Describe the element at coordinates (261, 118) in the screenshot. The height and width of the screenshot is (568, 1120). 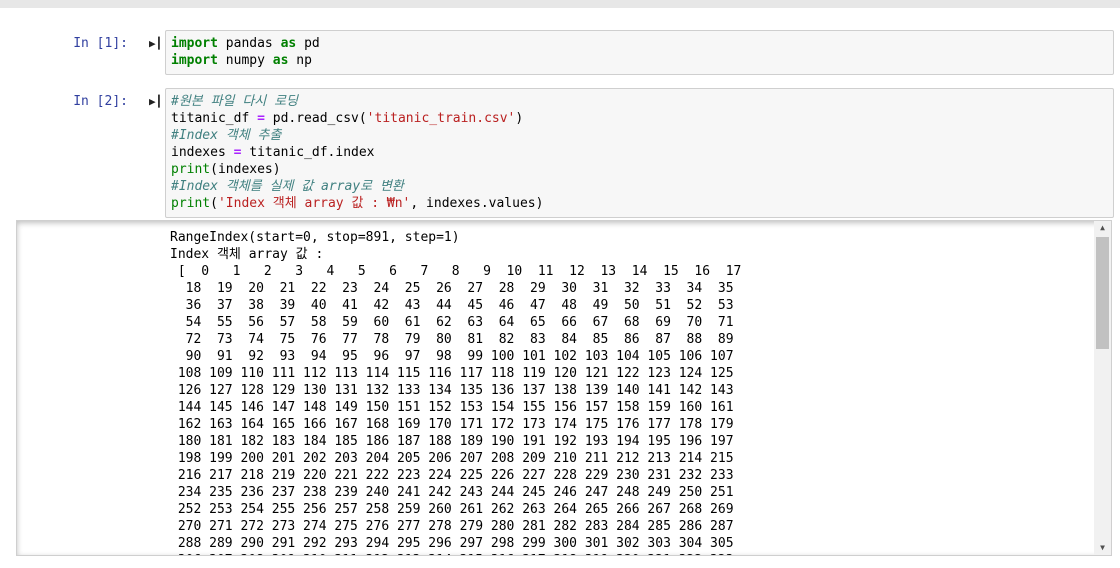
I see `code-token: =` at that location.